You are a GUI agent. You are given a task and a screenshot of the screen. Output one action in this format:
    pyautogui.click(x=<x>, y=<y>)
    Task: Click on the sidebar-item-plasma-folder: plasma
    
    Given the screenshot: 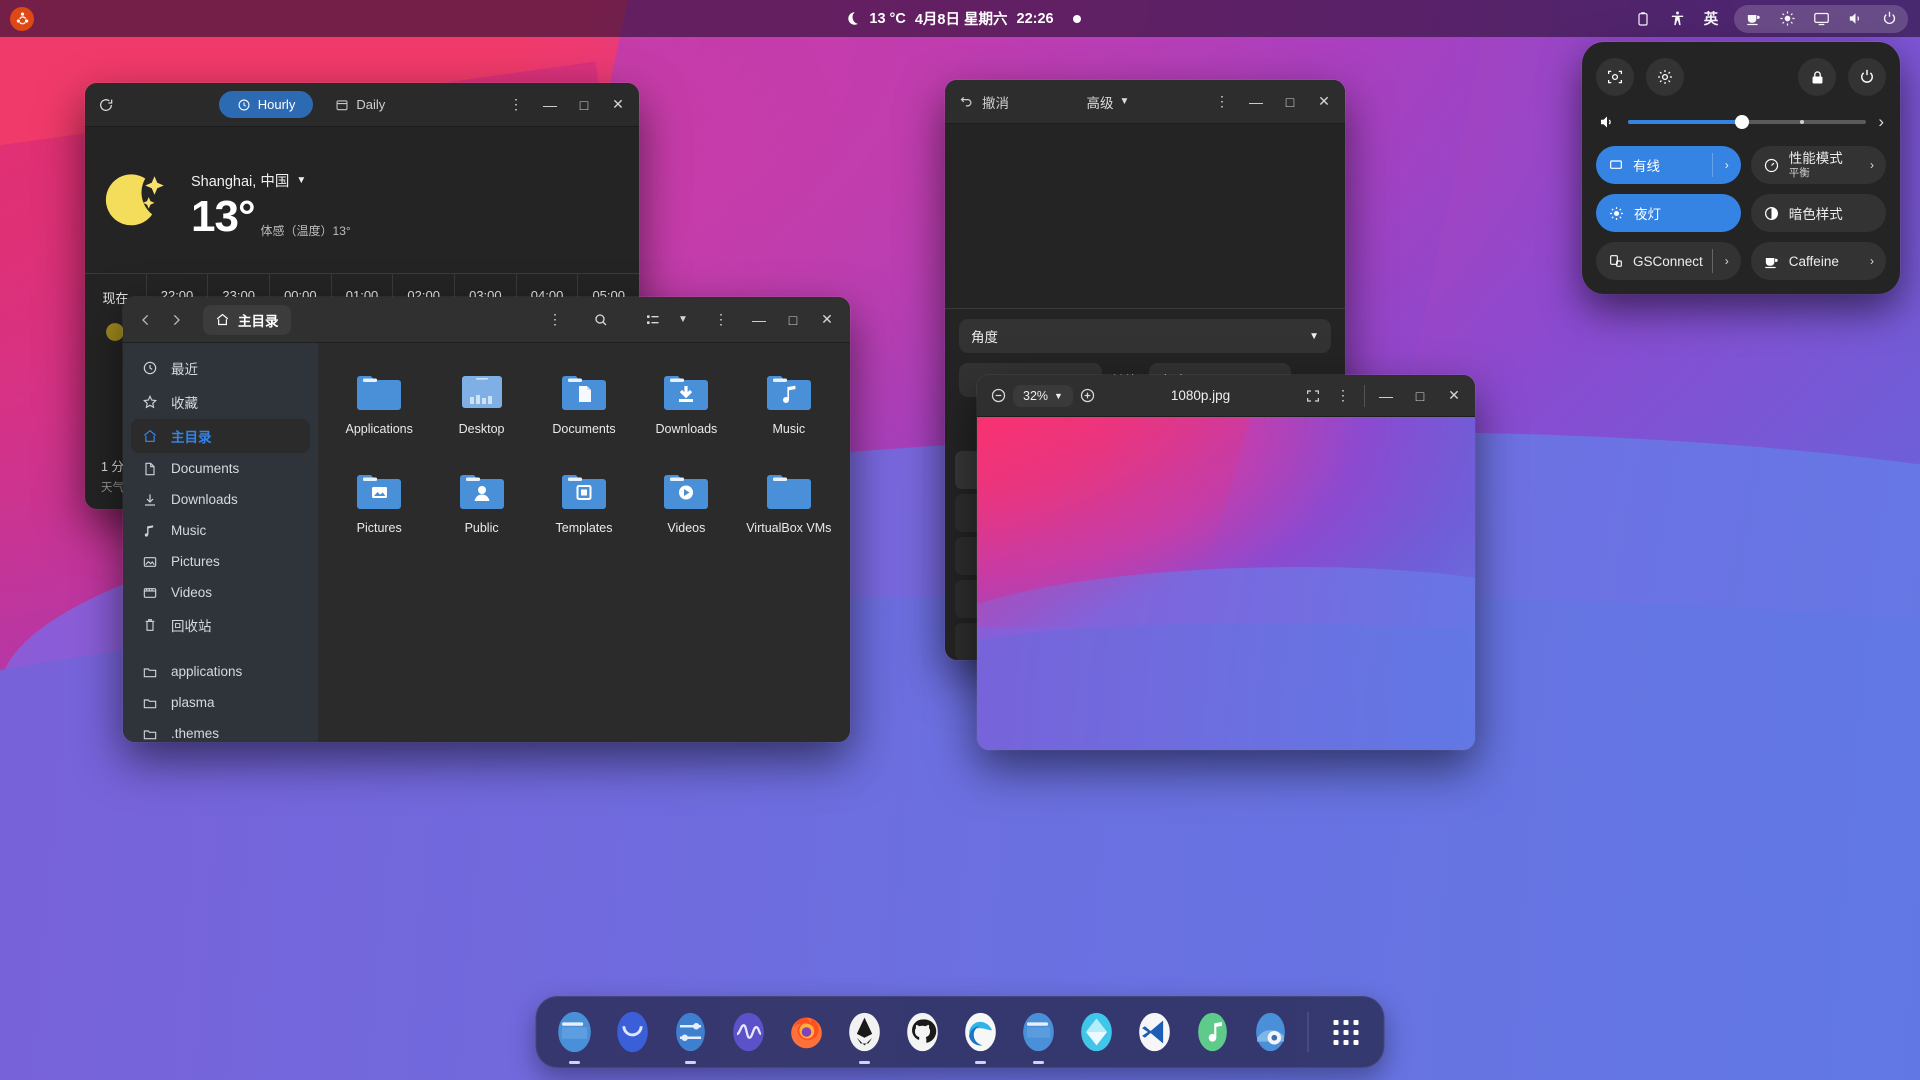 What is the action you would take?
    pyautogui.click(x=220, y=702)
    